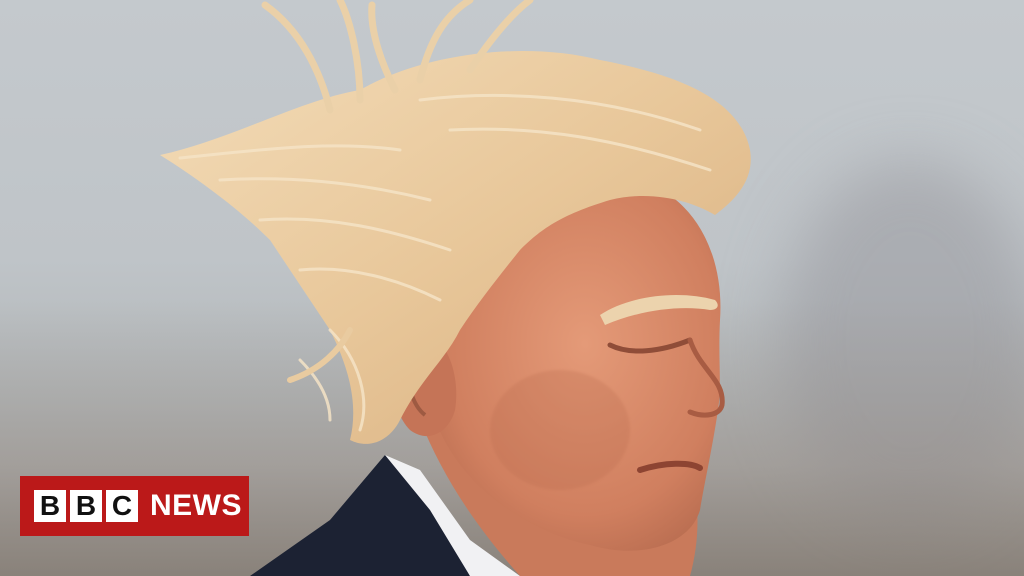  What do you see at coordinates (196, 505) in the screenshot?
I see `logo-news-word: NEWS` at bounding box center [196, 505].